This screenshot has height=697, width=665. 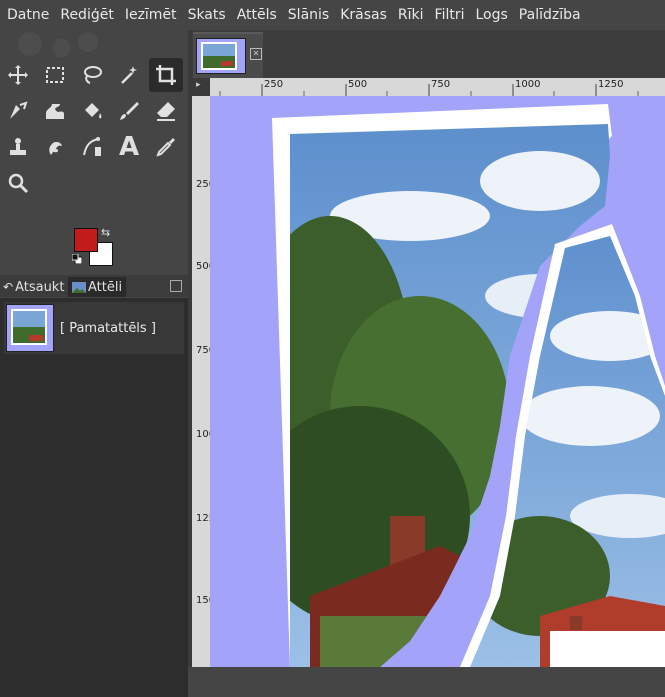 What do you see at coordinates (428, 54) in the screenshot?
I see `image-tab-bar: ✕` at bounding box center [428, 54].